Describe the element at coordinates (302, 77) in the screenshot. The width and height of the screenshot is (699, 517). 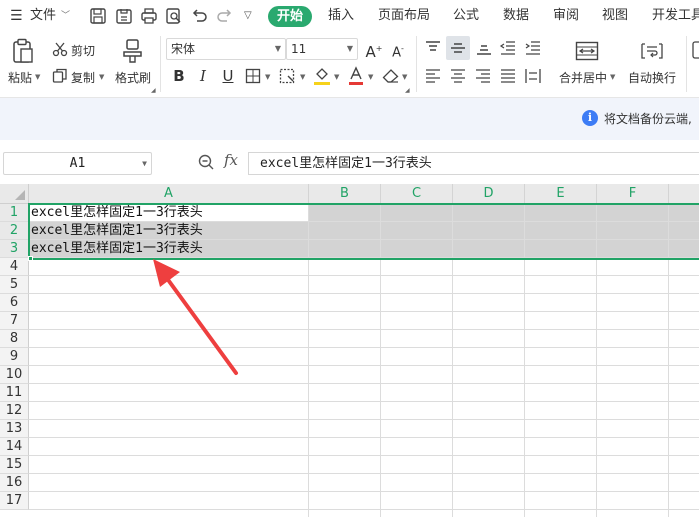
I see `cell-style-dropdown-icon: ▼` at that location.